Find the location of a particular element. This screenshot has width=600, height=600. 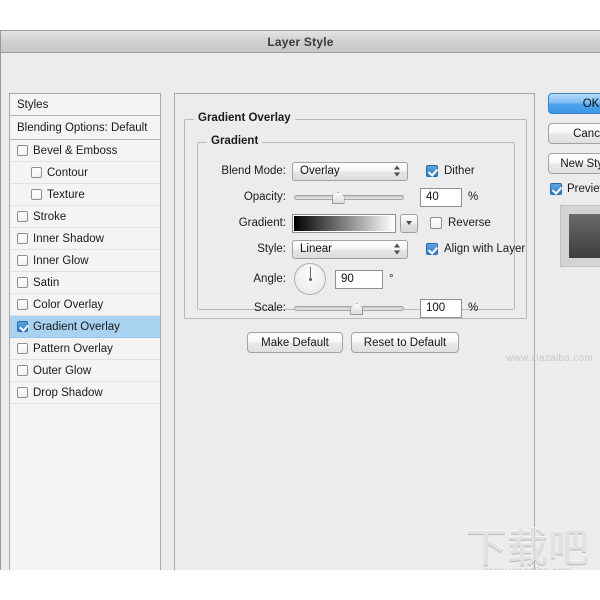

inner-glow-checkbox is located at coordinates (22, 260).